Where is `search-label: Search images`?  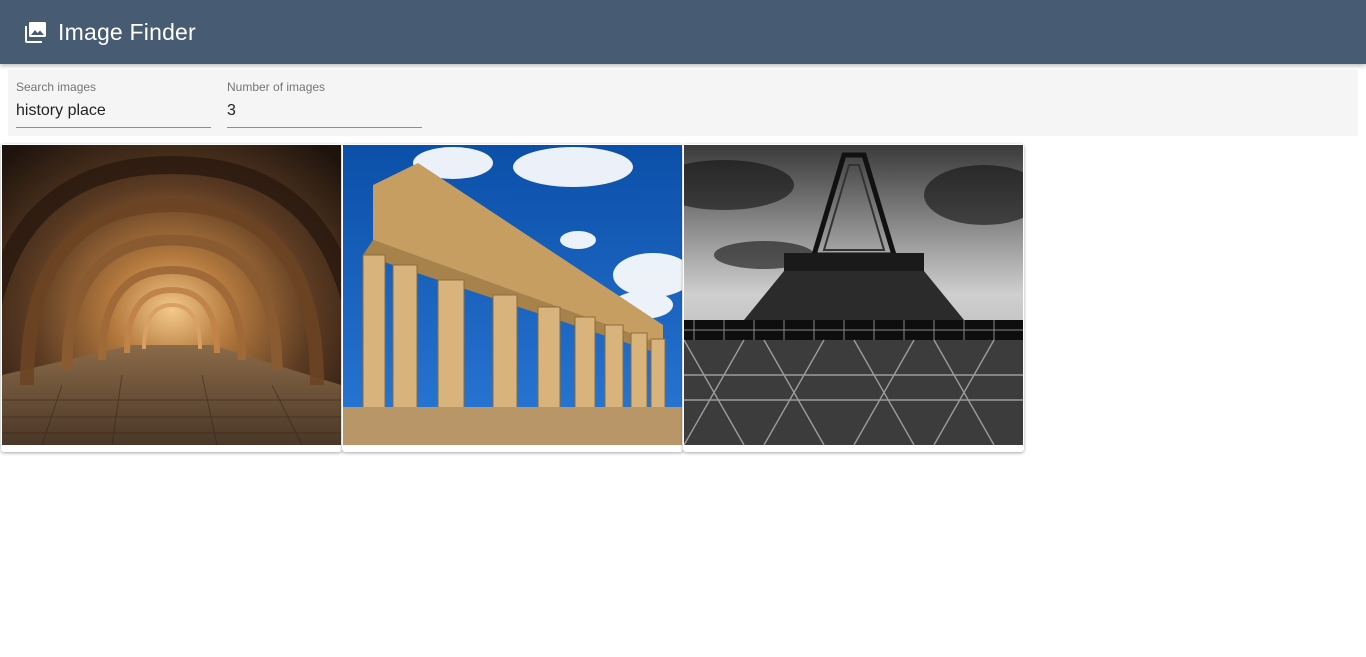 search-label: Search images is located at coordinates (56, 87).